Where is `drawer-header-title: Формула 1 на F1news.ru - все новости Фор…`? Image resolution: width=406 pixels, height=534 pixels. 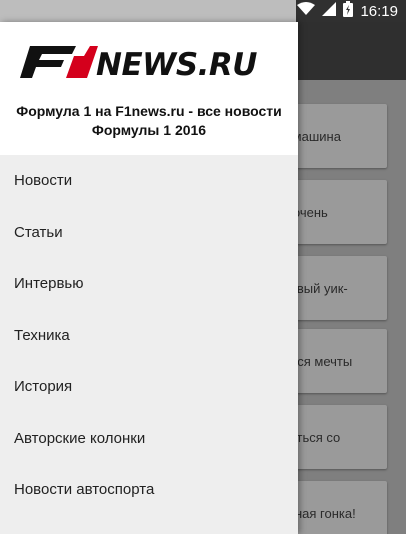 drawer-header-title: Формула 1 на F1news.ru - все новости Фор… is located at coordinates (149, 120).